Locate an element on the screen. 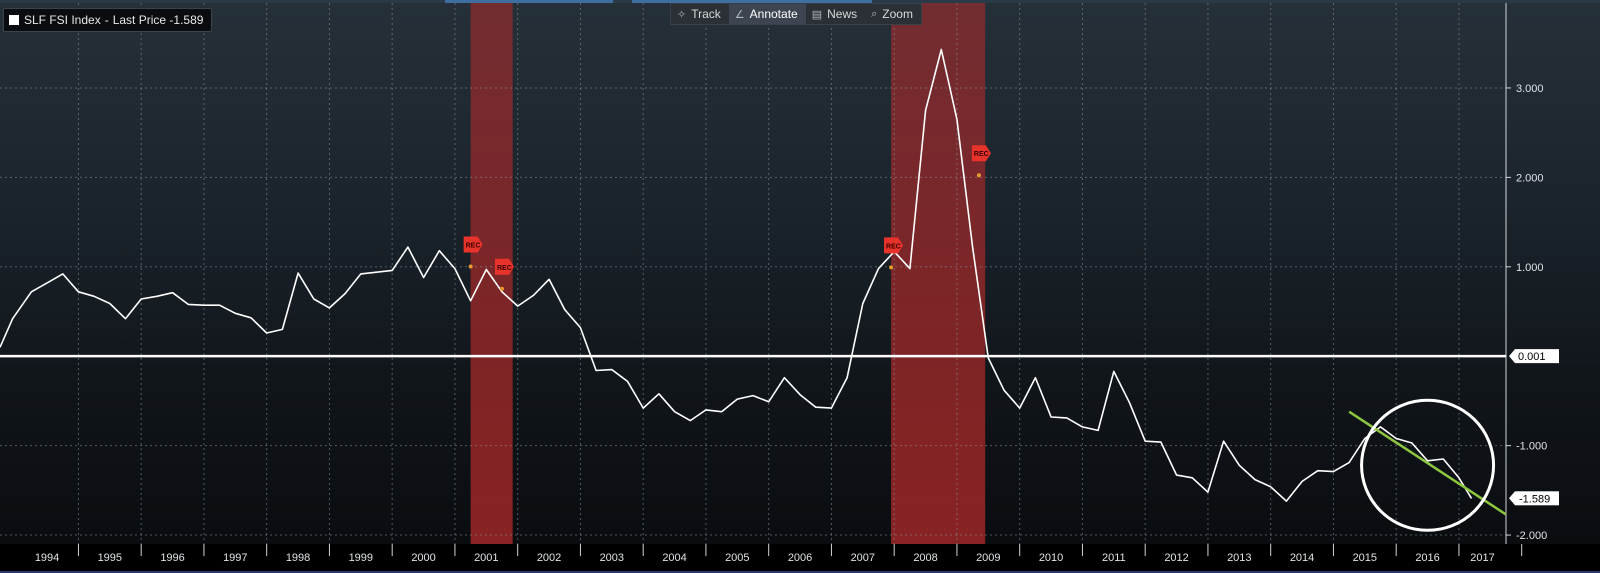  y-tick-label: 3.000 is located at coordinates (1530, 89).